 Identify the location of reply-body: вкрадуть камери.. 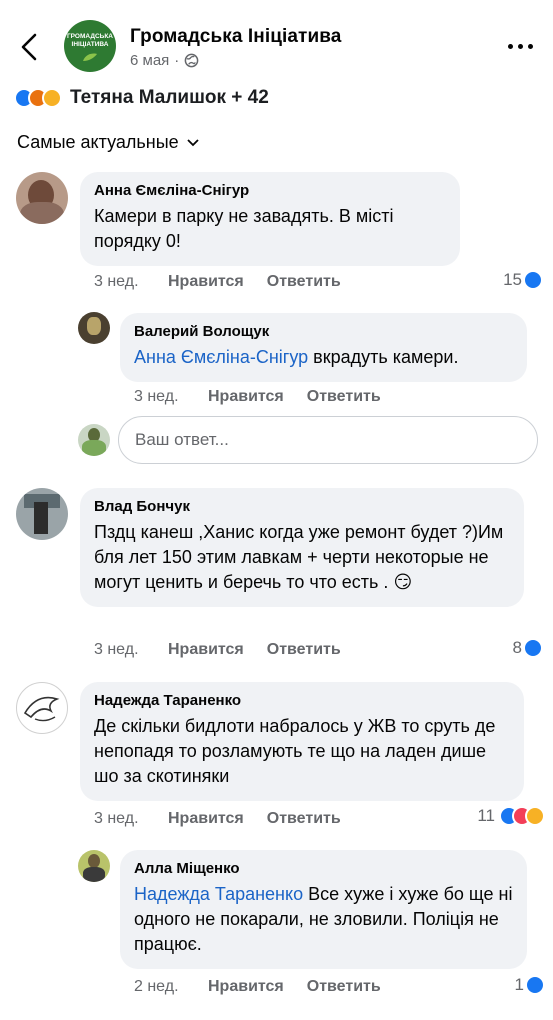
(383, 357).